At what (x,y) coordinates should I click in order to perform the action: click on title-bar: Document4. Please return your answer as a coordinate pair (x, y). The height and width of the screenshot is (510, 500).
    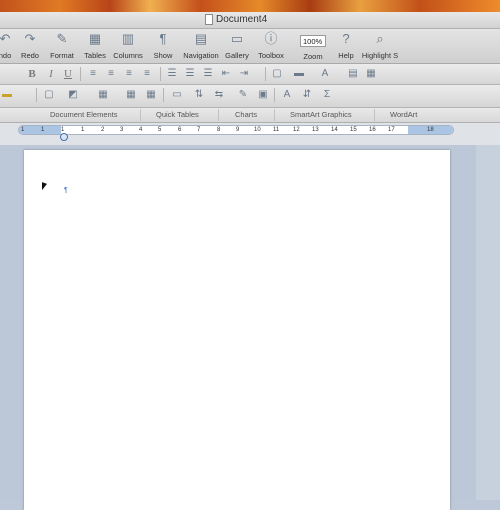
    Looking at the image, I should click on (250, 20).